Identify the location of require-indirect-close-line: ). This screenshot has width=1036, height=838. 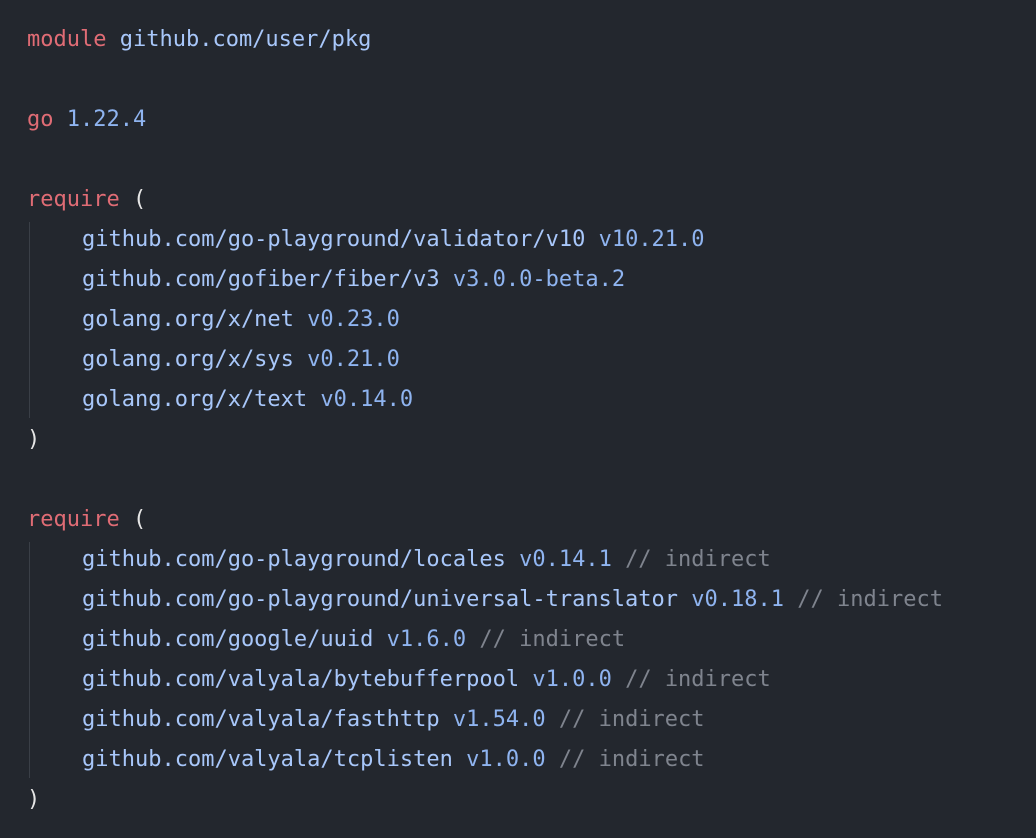
(33, 800).